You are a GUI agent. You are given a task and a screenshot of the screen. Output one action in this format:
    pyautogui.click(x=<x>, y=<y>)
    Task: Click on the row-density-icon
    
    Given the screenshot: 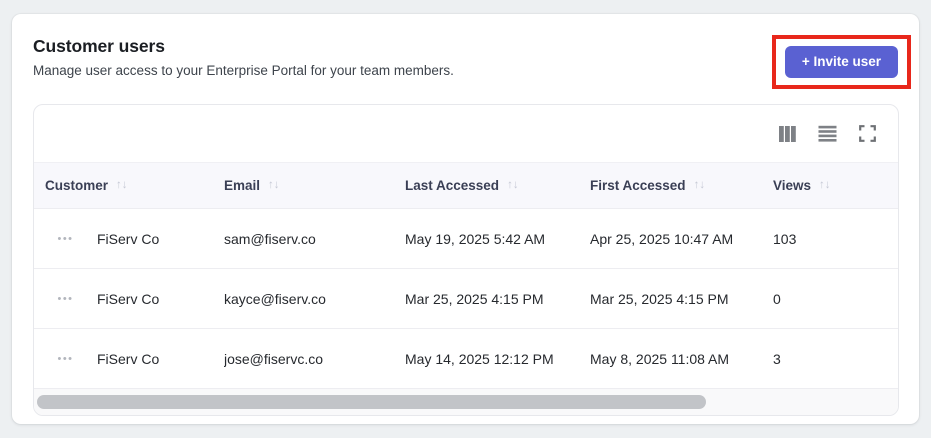 What is the action you would take?
    pyautogui.click(x=827, y=133)
    